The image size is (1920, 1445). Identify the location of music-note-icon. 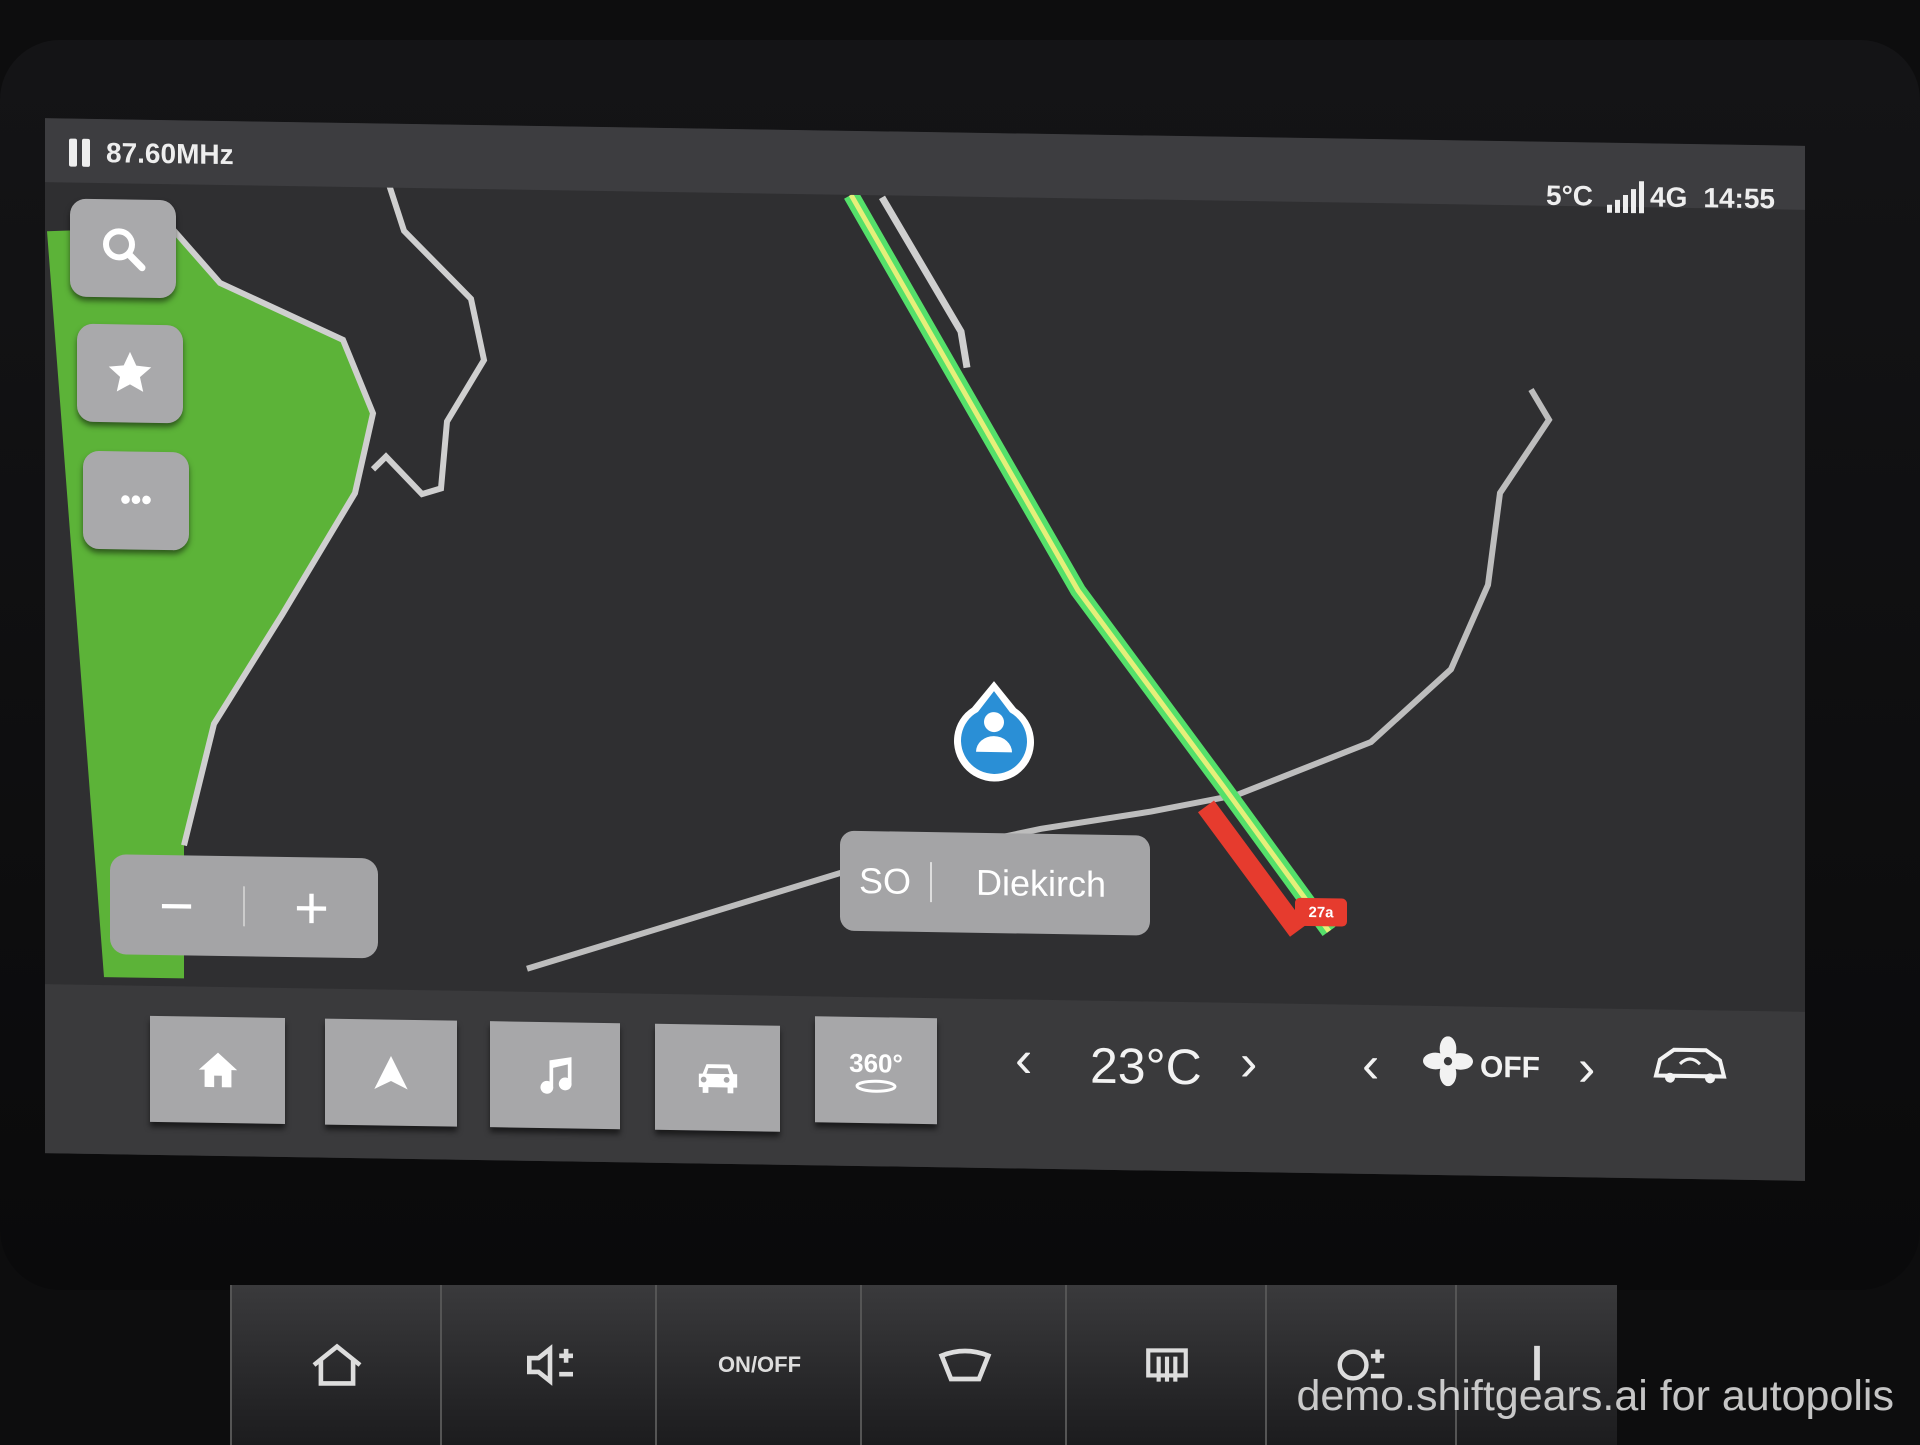
(556, 1075).